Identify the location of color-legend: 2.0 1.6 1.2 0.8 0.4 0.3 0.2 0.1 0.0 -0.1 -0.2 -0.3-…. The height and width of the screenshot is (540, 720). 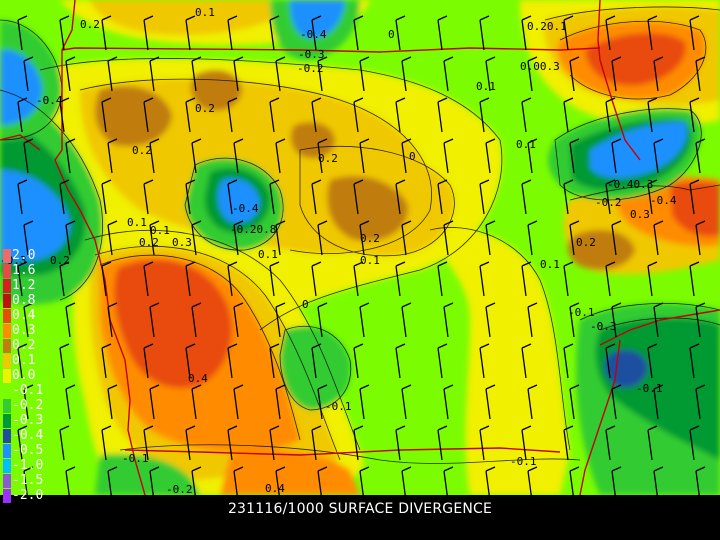
(30, 375).